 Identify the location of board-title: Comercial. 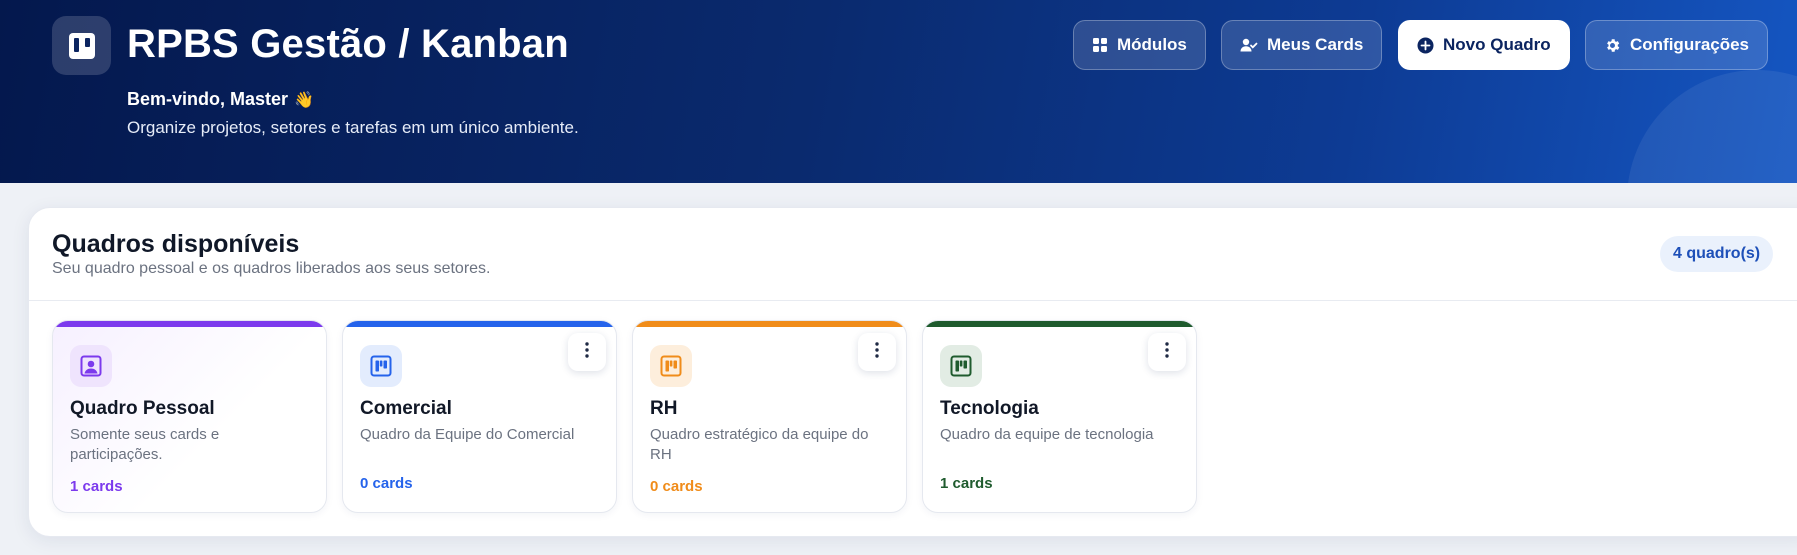
(406, 408).